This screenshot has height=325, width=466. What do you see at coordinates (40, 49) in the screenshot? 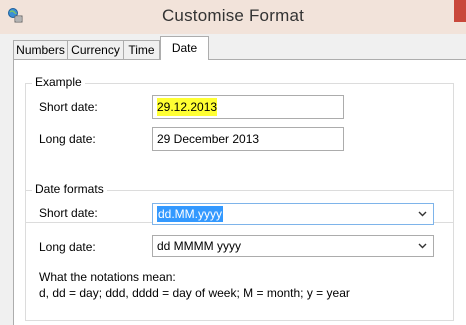
I see `tab-numbers: Numbers` at bounding box center [40, 49].